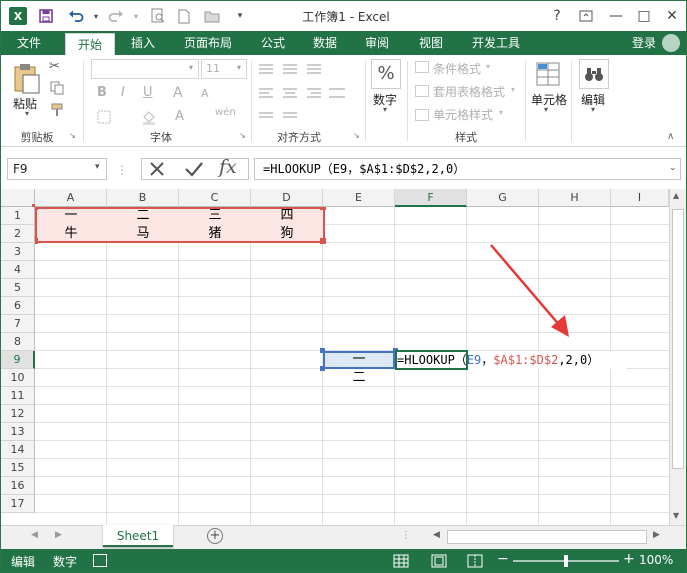 The height and width of the screenshot is (573, 687). What do you see at coordinates (242, 135) in the screenshot?
I see `font-launcher-icon: ↘` at bounding box center [242, 135].